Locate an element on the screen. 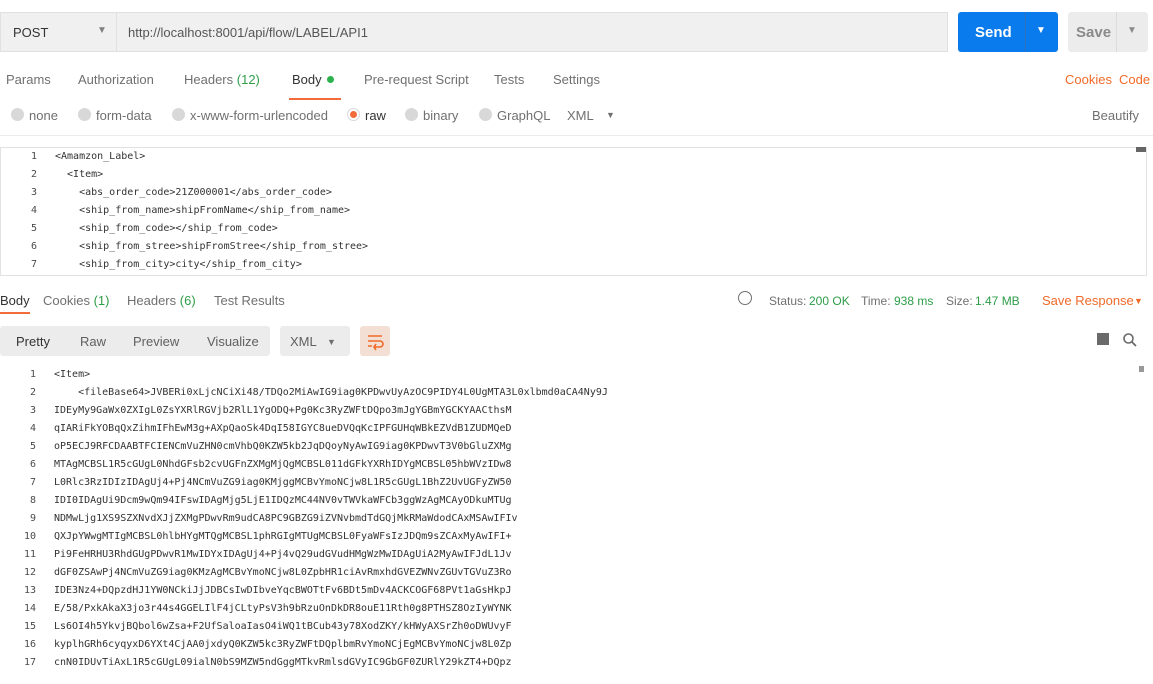 This screenshot has width=1153, height=684. method-select: POST ▼ is located at coordinates (58, 32).